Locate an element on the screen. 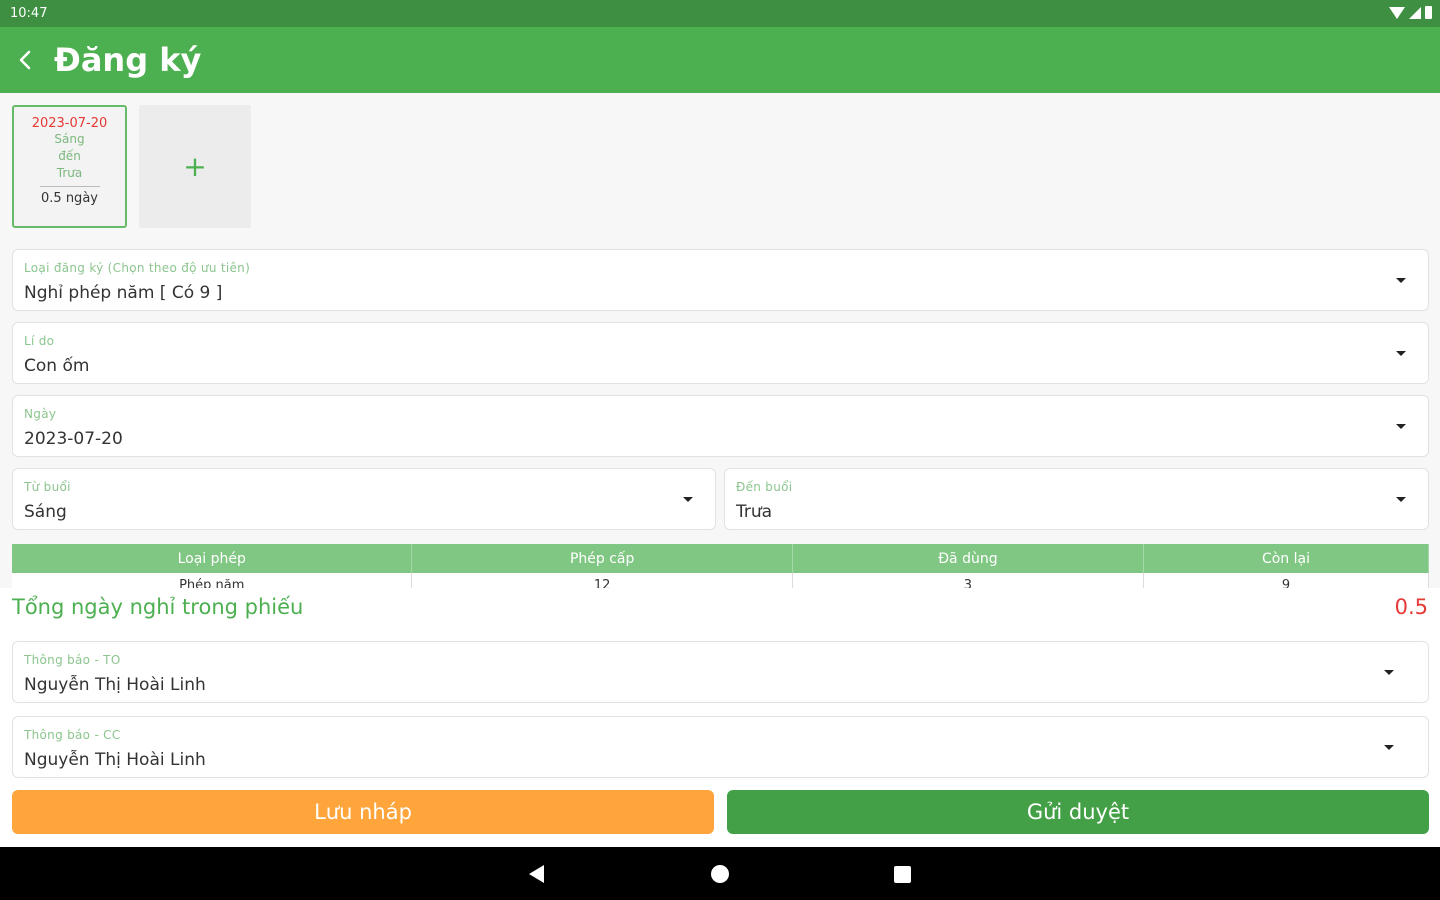 This screenshot has height=900, width=1440. card-to-word: đến is located at coordinates (69, 156).